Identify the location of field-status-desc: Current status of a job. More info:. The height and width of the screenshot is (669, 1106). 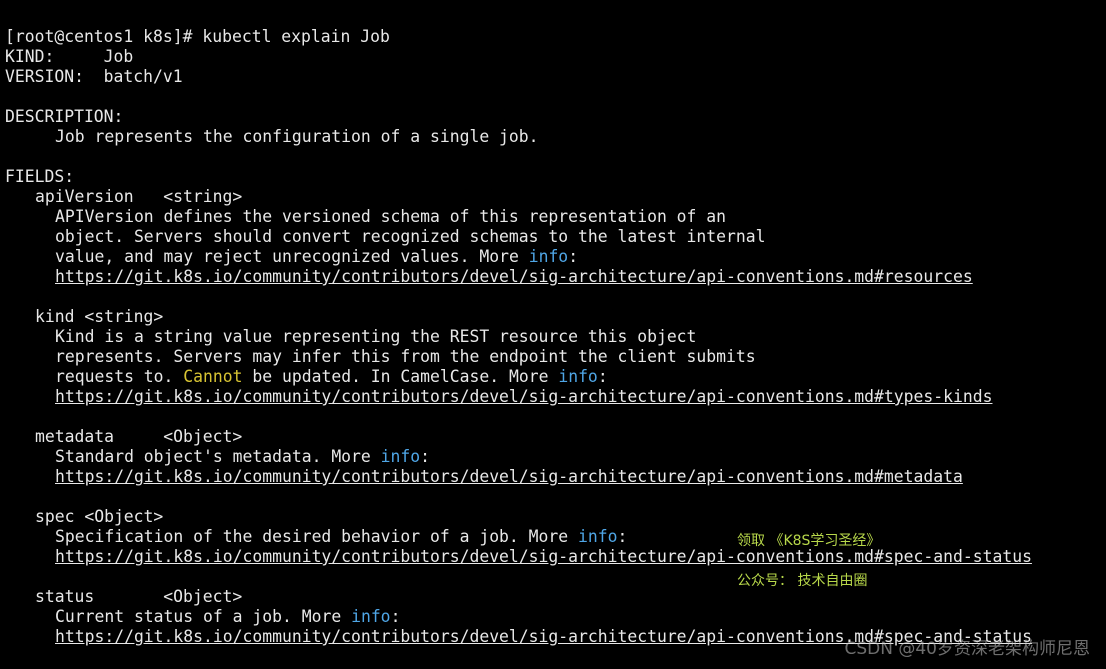
(228, 616).